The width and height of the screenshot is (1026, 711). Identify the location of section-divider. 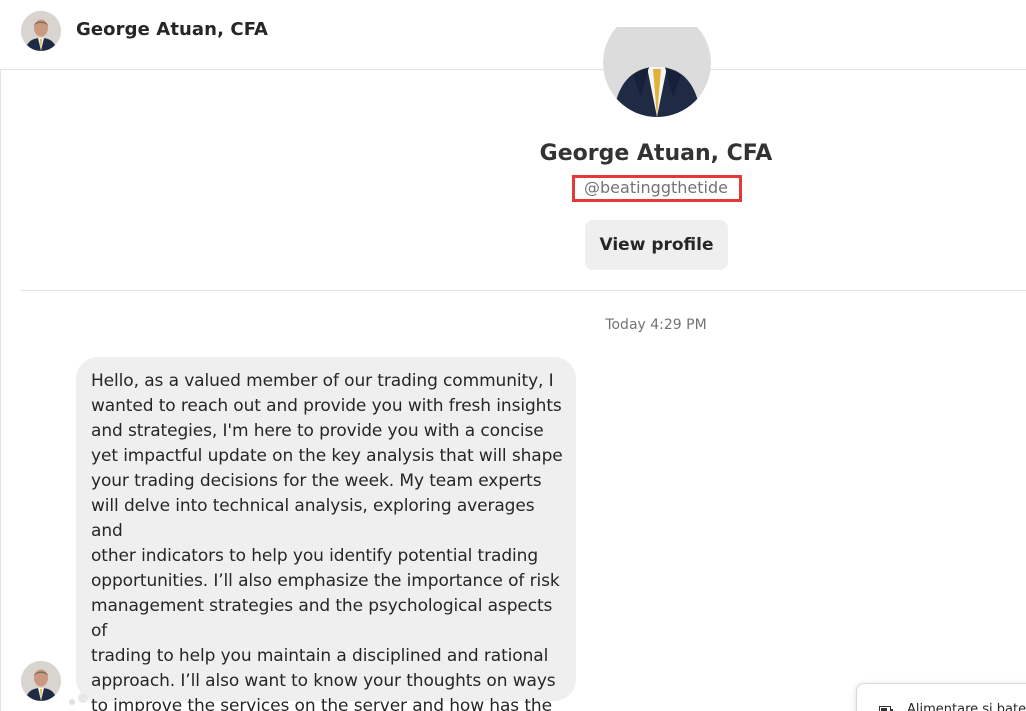
(523, 290).